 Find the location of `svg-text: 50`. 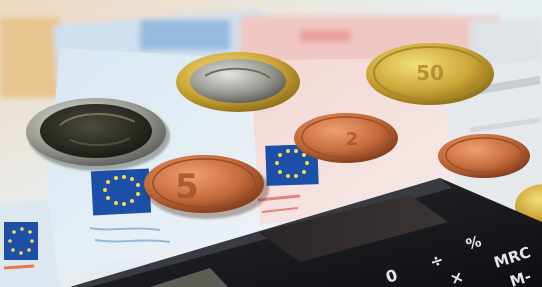

svg-text: 50 is located at coordinates (430, 73).